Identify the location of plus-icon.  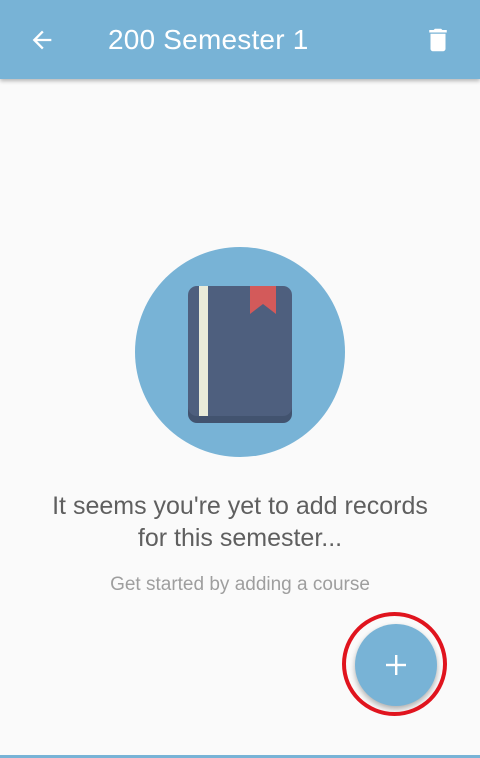
(396, 665).